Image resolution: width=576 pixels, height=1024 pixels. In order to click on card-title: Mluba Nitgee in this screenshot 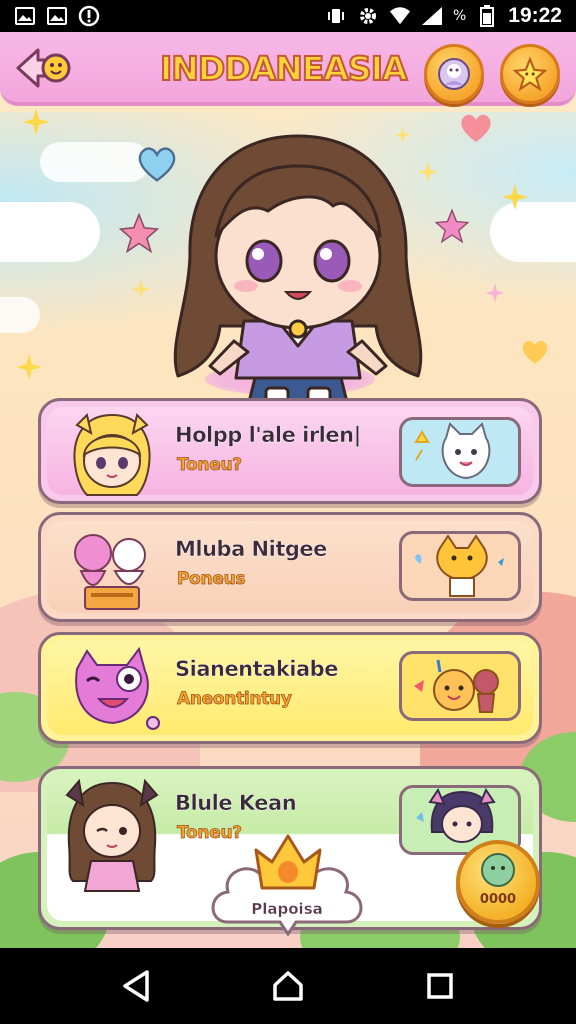, I will do `click(251, 549)`.